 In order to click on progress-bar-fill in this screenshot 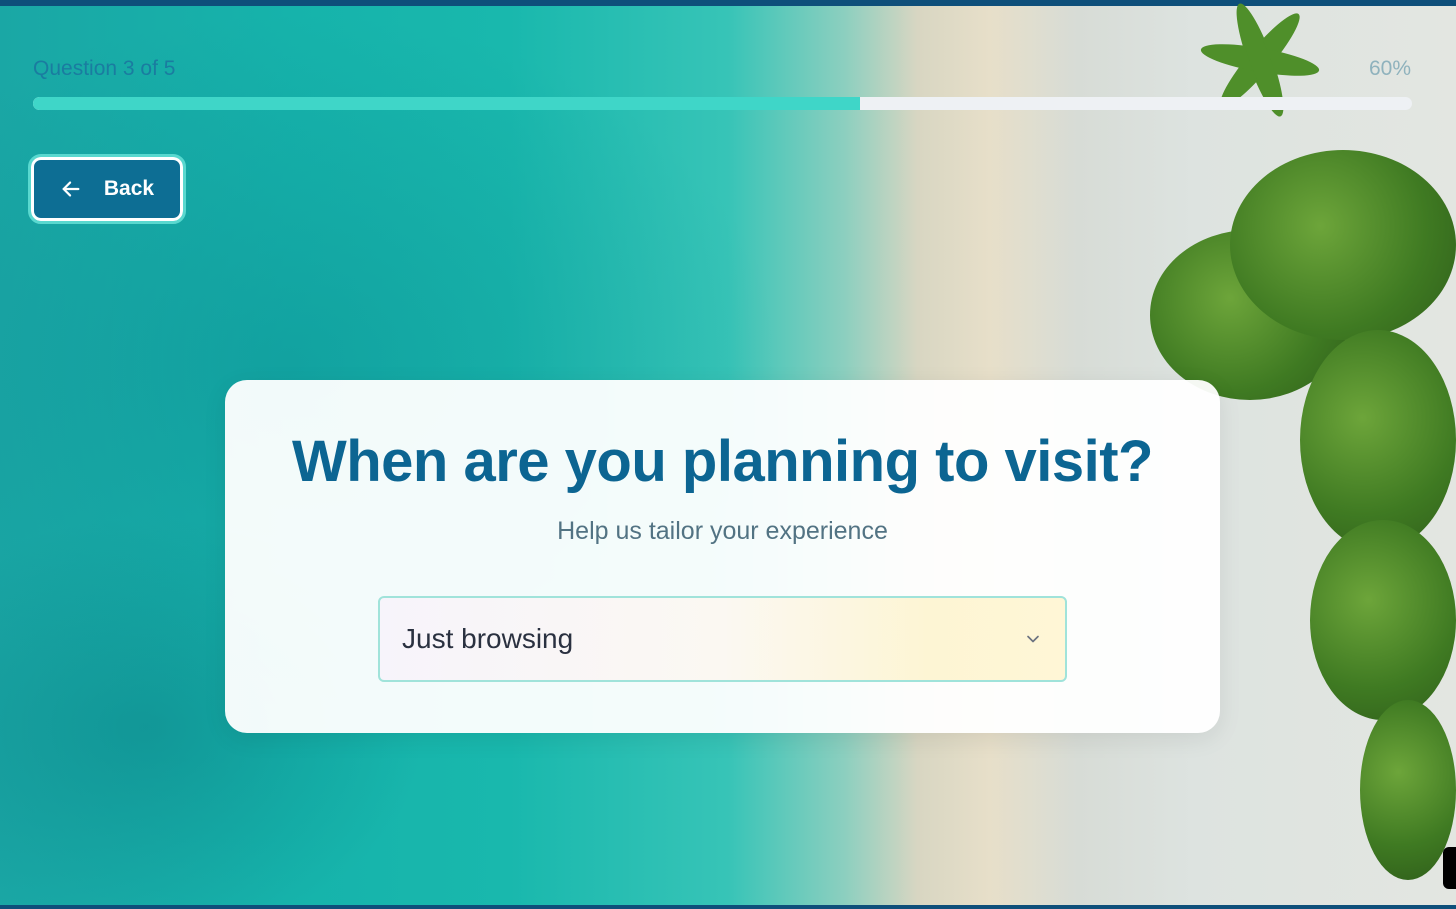, I will do `click(447, 103)`.